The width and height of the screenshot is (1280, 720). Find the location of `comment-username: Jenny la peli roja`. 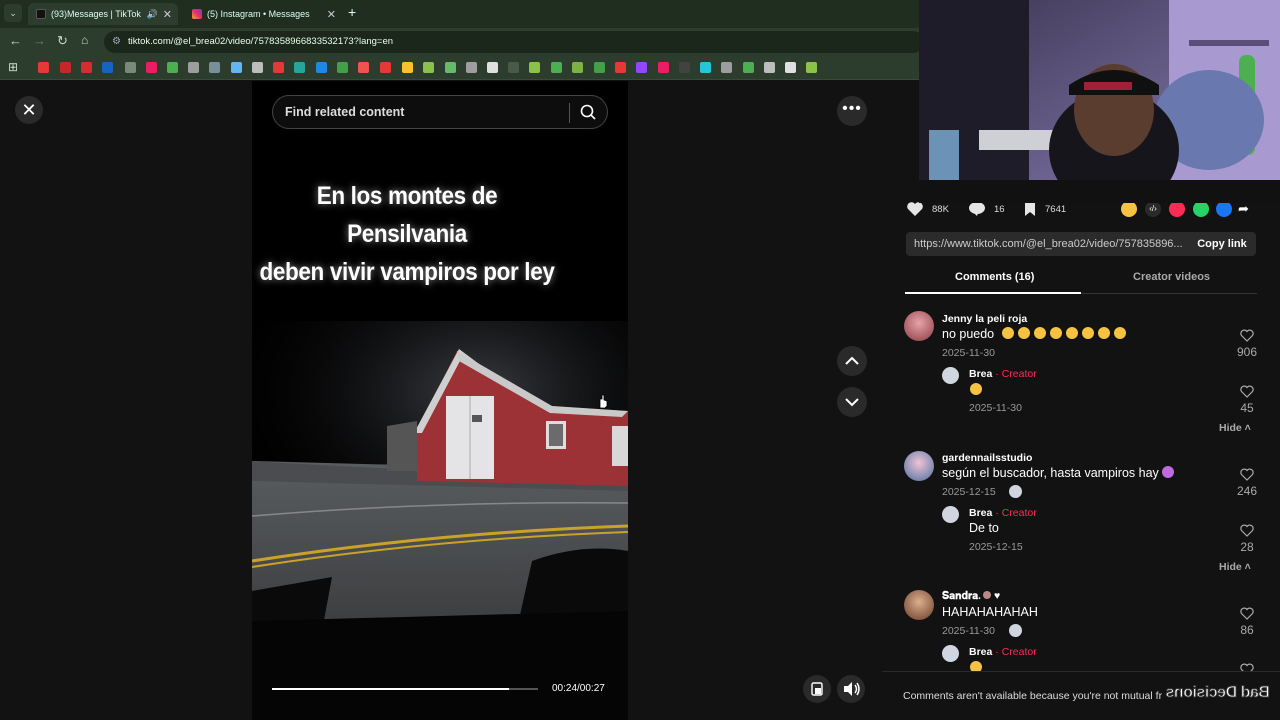

comment-username: Jenny la peli roja is located at coordinates (984, 319).